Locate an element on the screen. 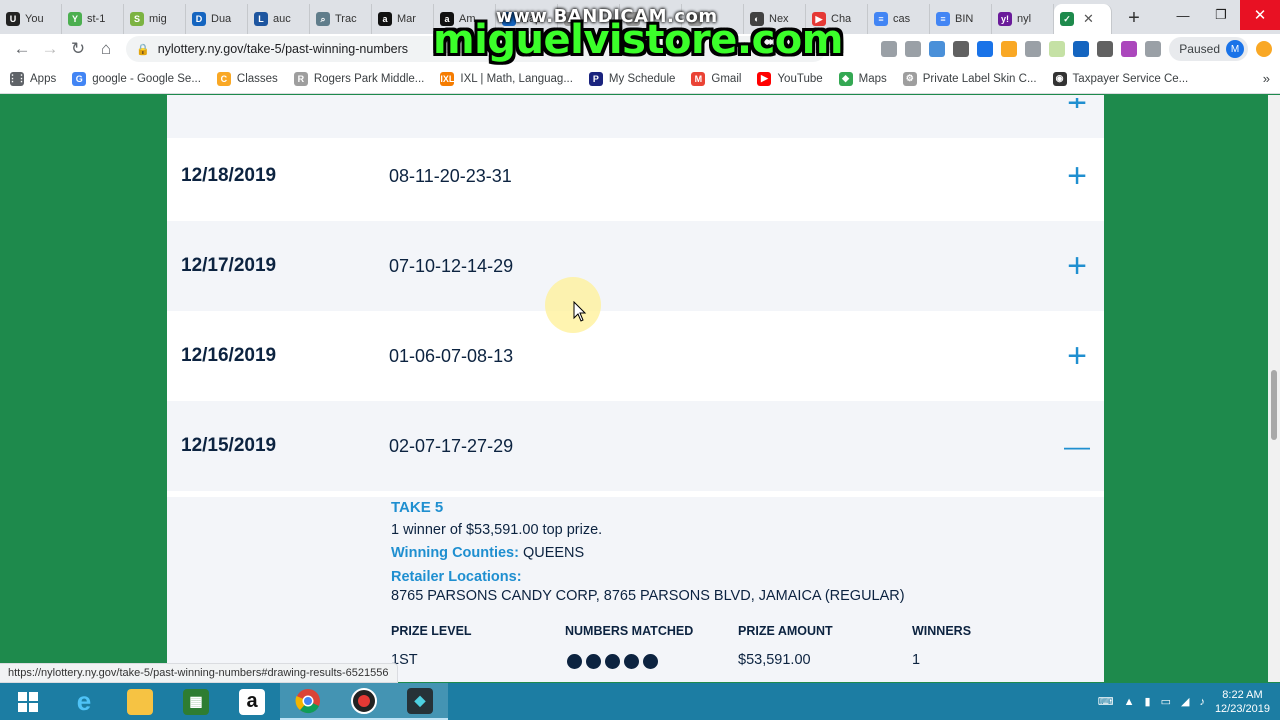  taskbar-file-explorer is located at coordinates (140, 701).